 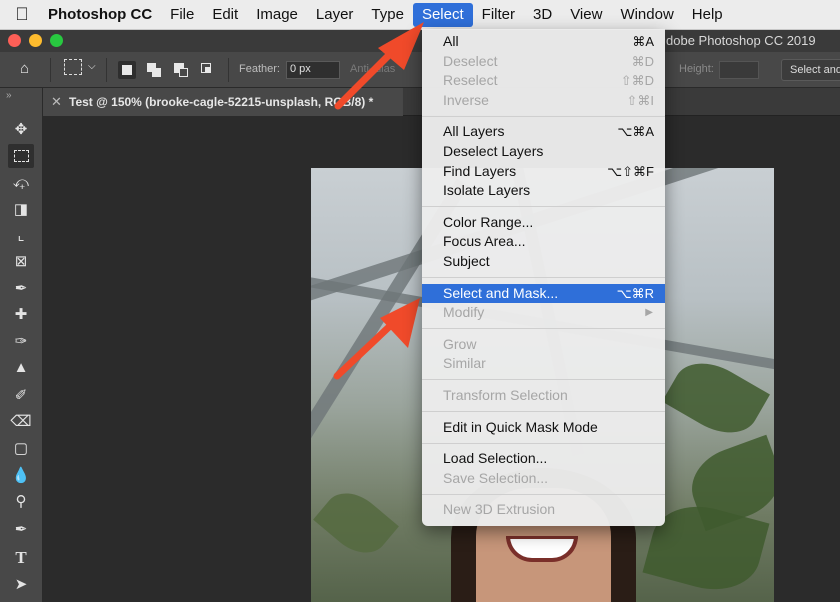 I want to click on dodge-tool-icon: ⚲, so click(x=21, y=502).